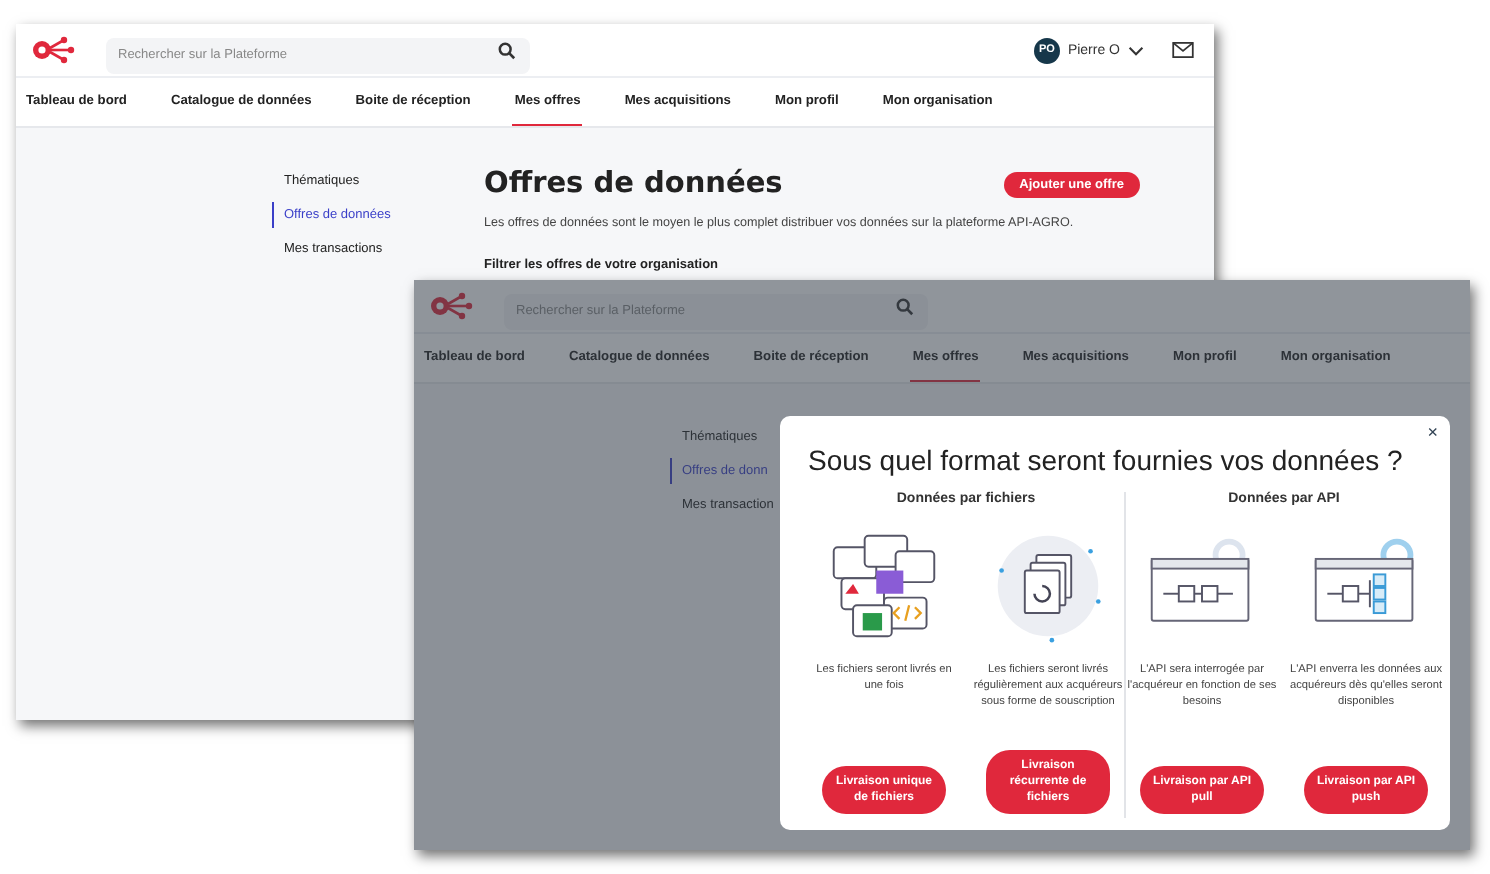  I want to click on close-button: ×, so click(1432, 433).